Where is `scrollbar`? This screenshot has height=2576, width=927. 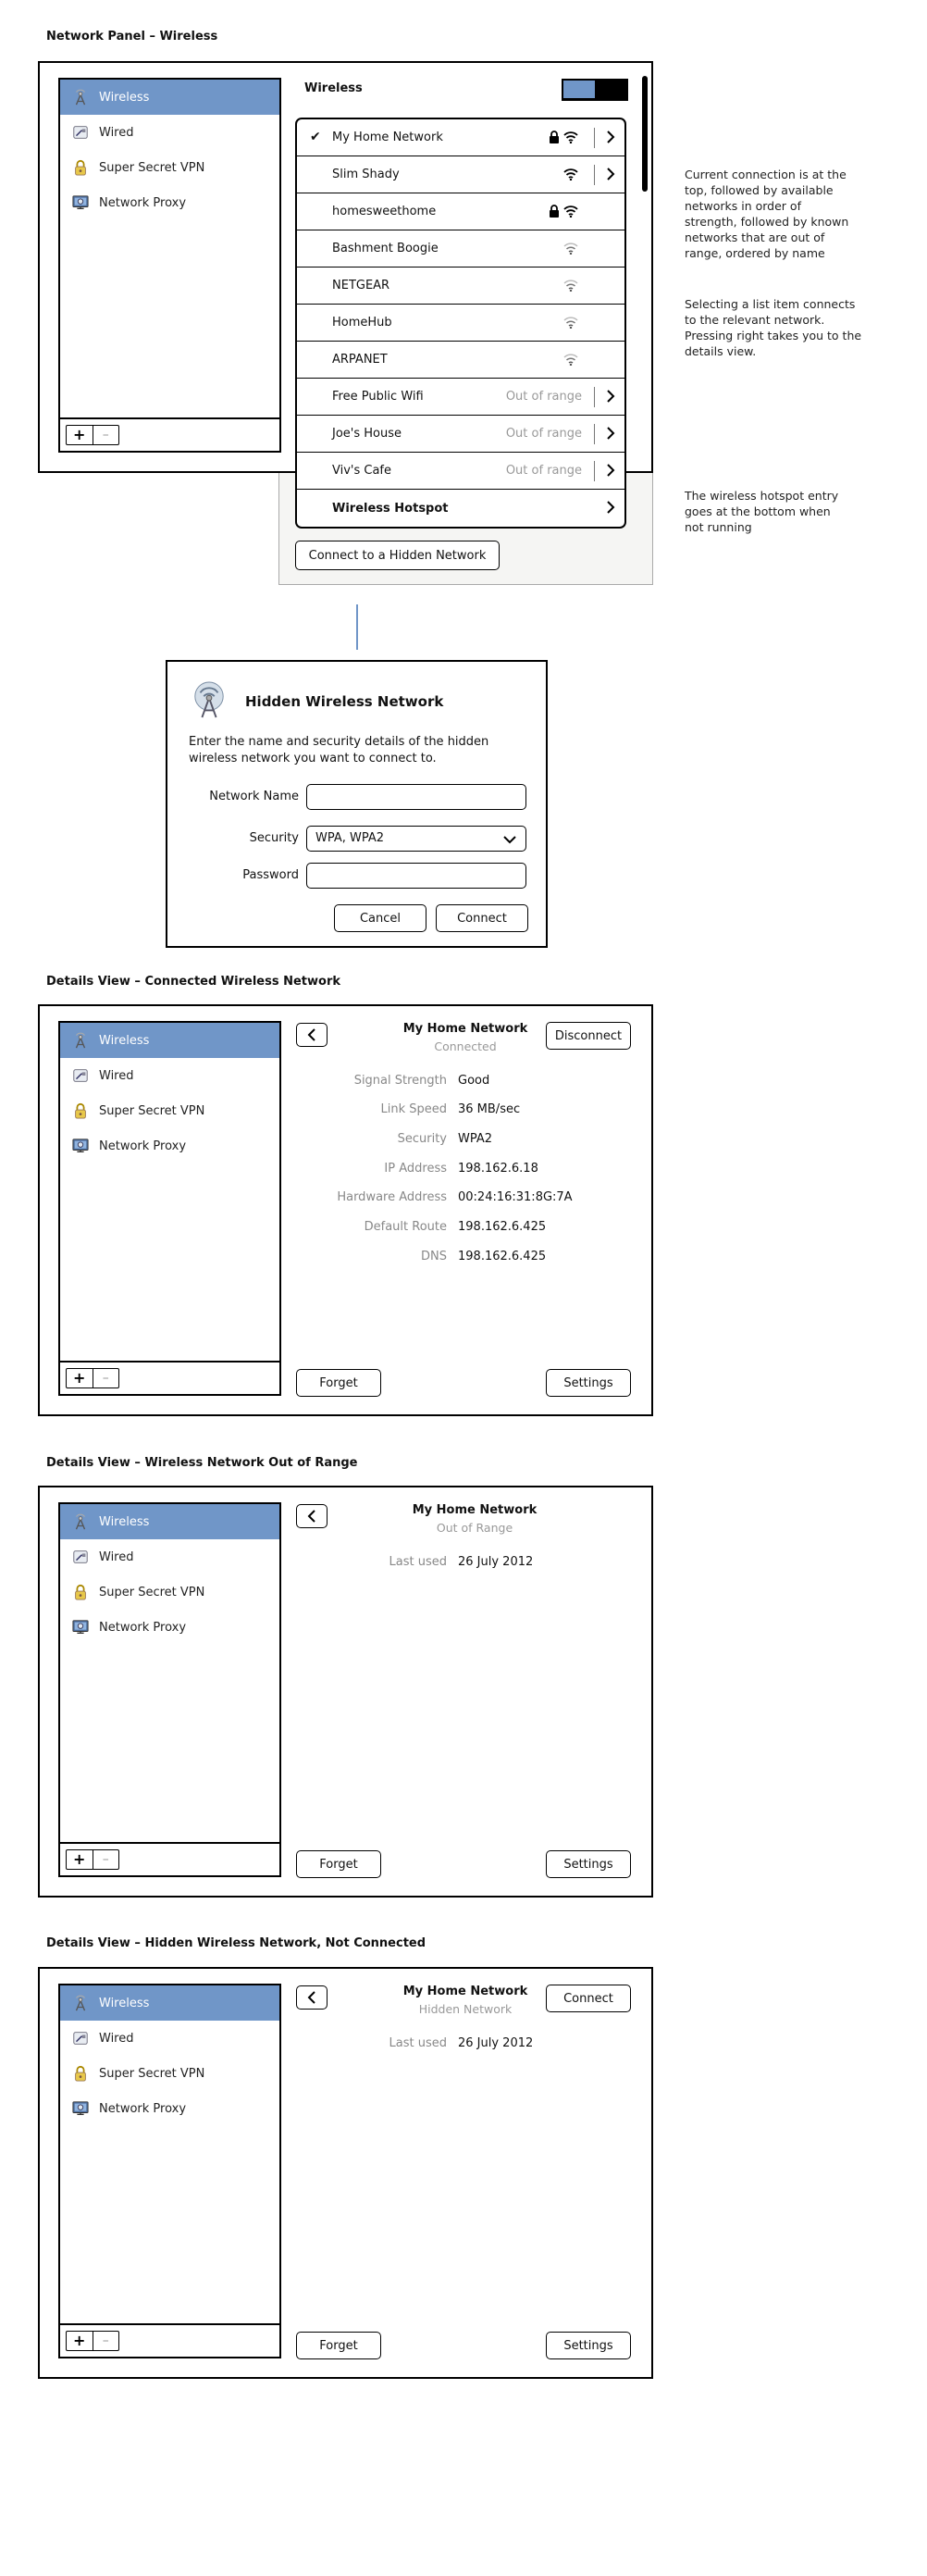 scrollbar is located at coordinates (645, 134).